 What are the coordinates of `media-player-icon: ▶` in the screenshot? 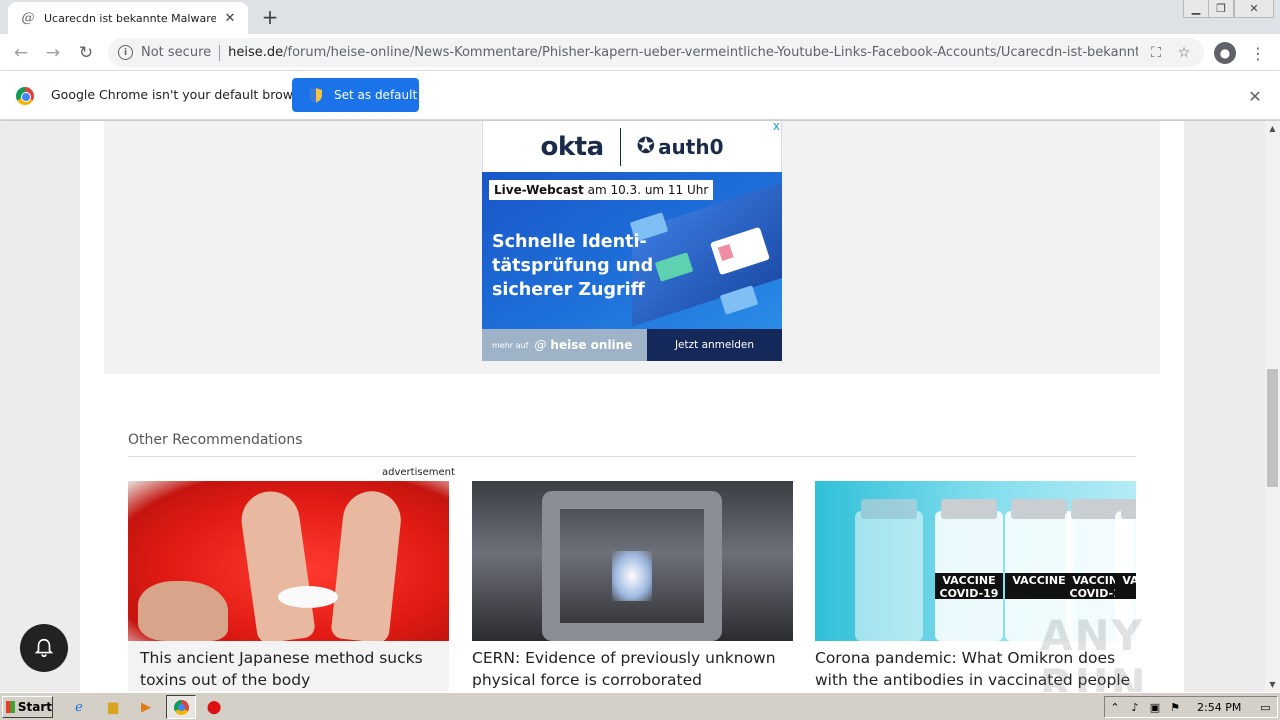 It's located at (146, 707).